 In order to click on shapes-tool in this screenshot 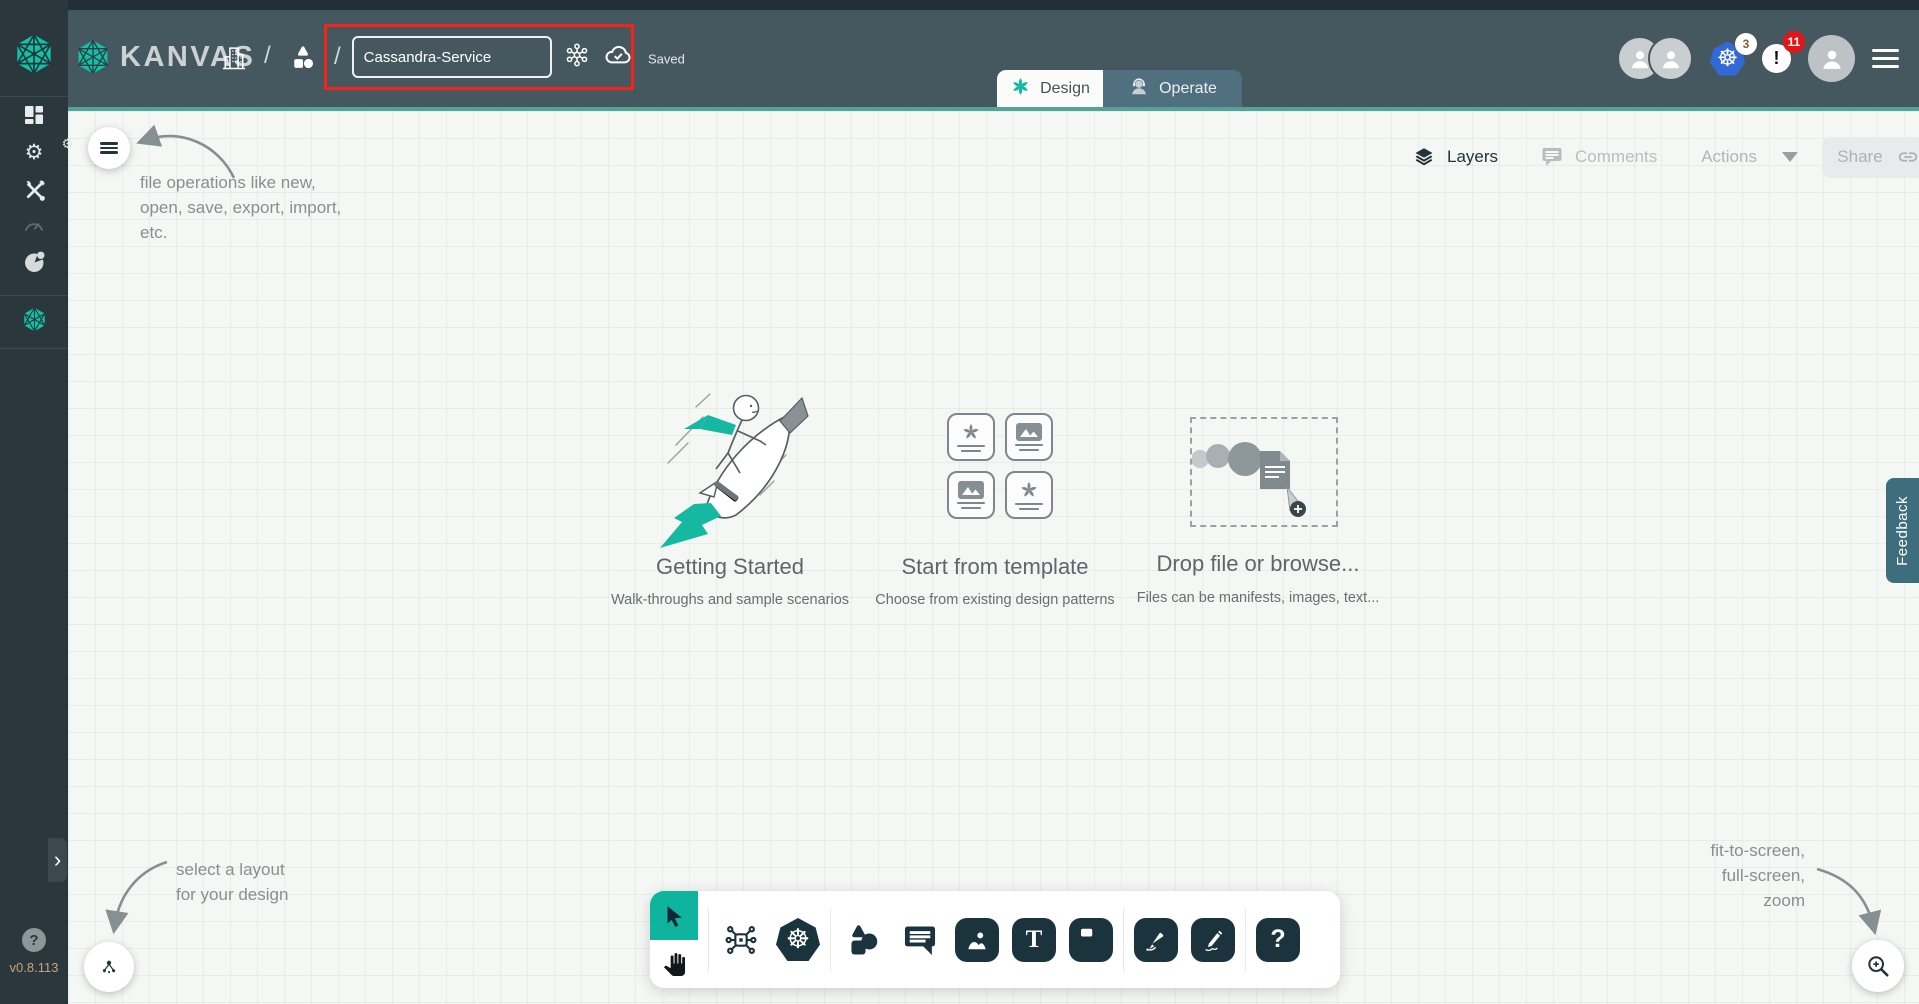, I will do `click(863, 940)`.